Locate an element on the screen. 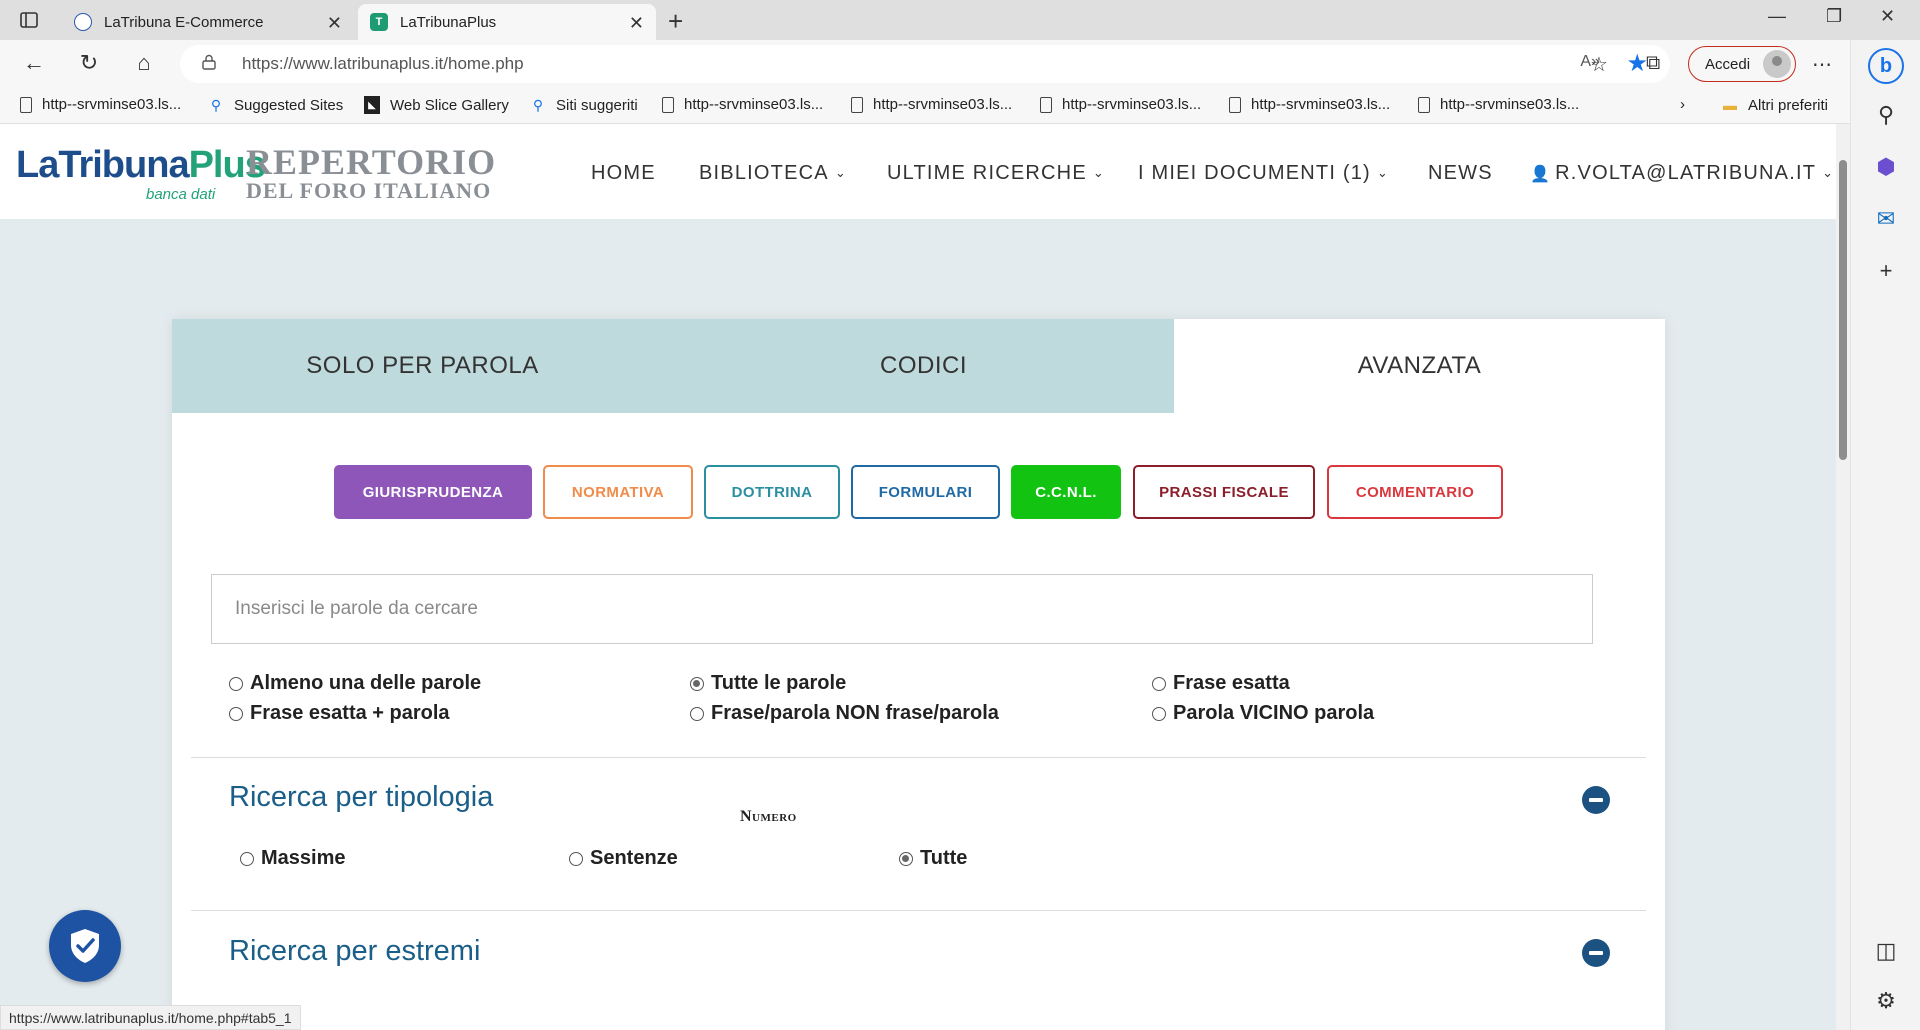 The image size is (1920, 1030). bookmark-item: ⚲ Suggested Sites is located at coordinates (275, 105).